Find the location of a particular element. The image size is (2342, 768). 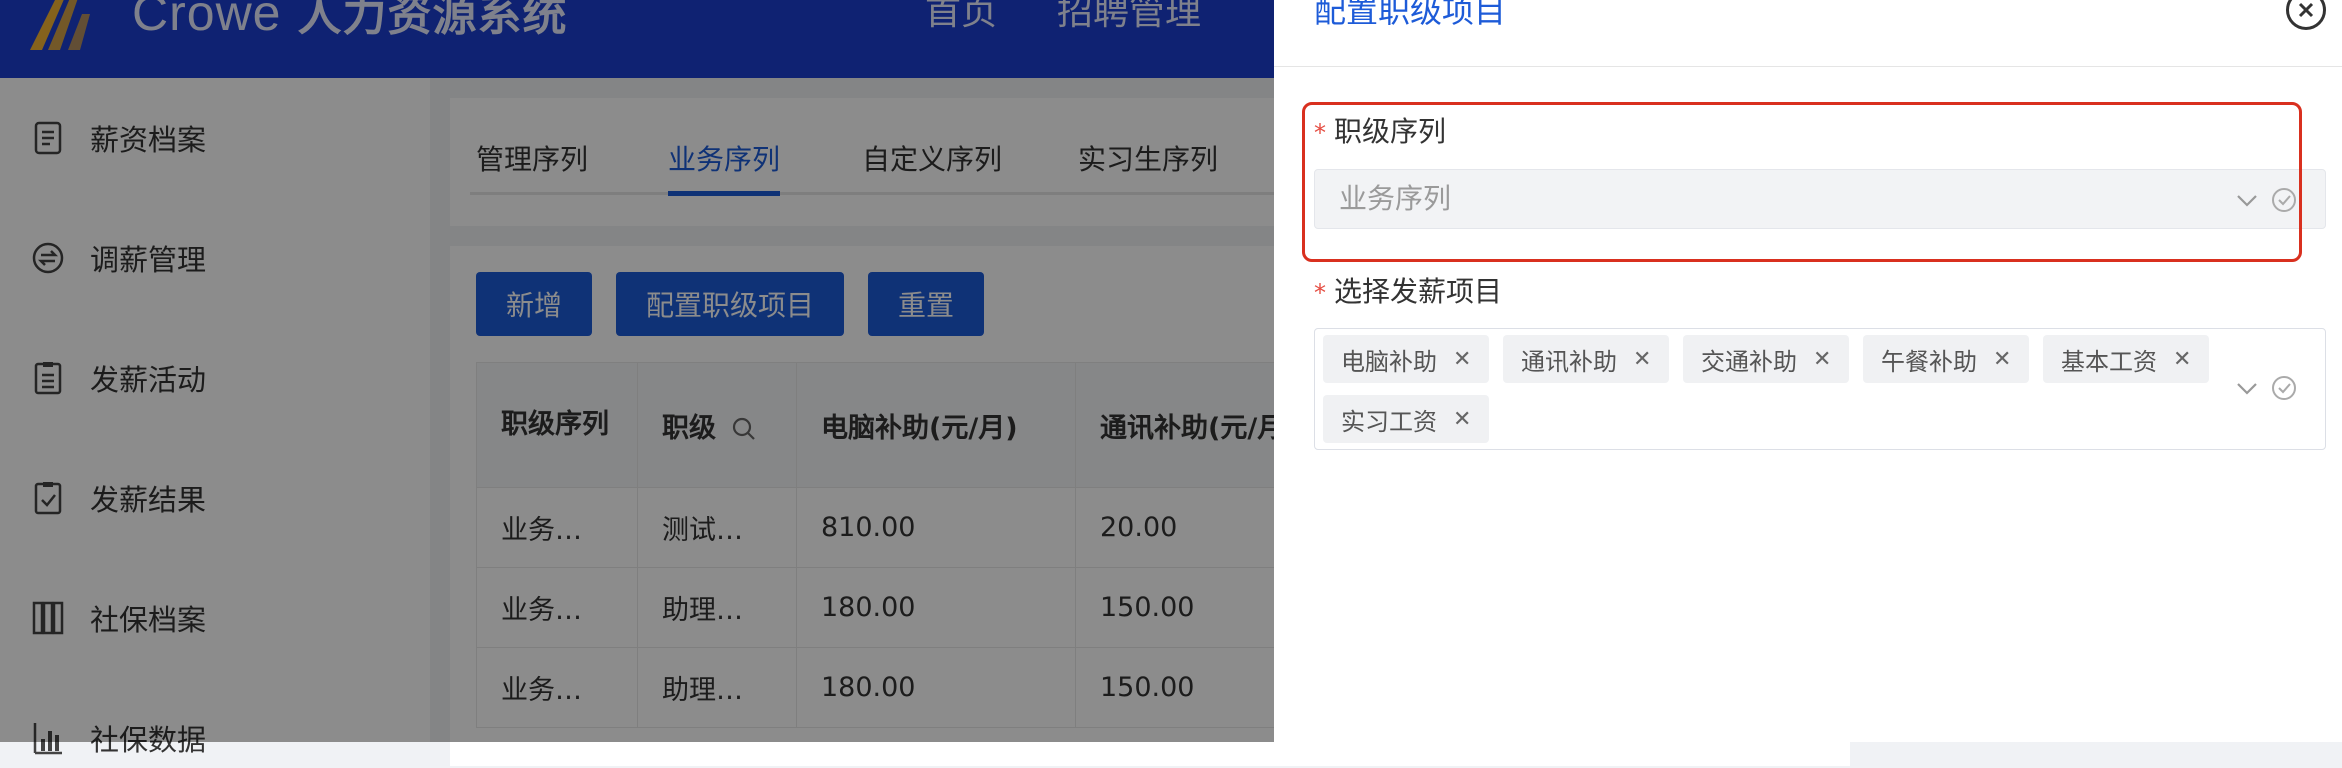

tag-label: 通讯补助 is located at coordinates (1569, 361).